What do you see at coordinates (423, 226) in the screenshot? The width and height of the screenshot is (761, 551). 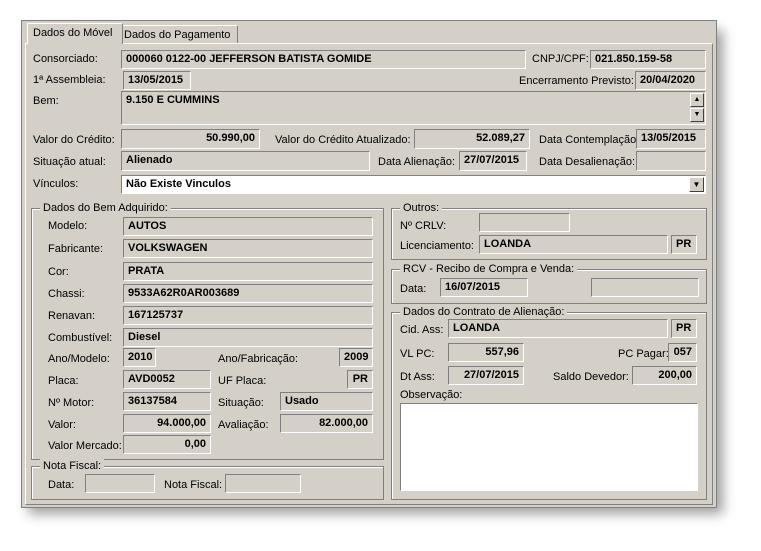 I see `crlv-label: Nº CRLV:` at bounding box center [423, 226].